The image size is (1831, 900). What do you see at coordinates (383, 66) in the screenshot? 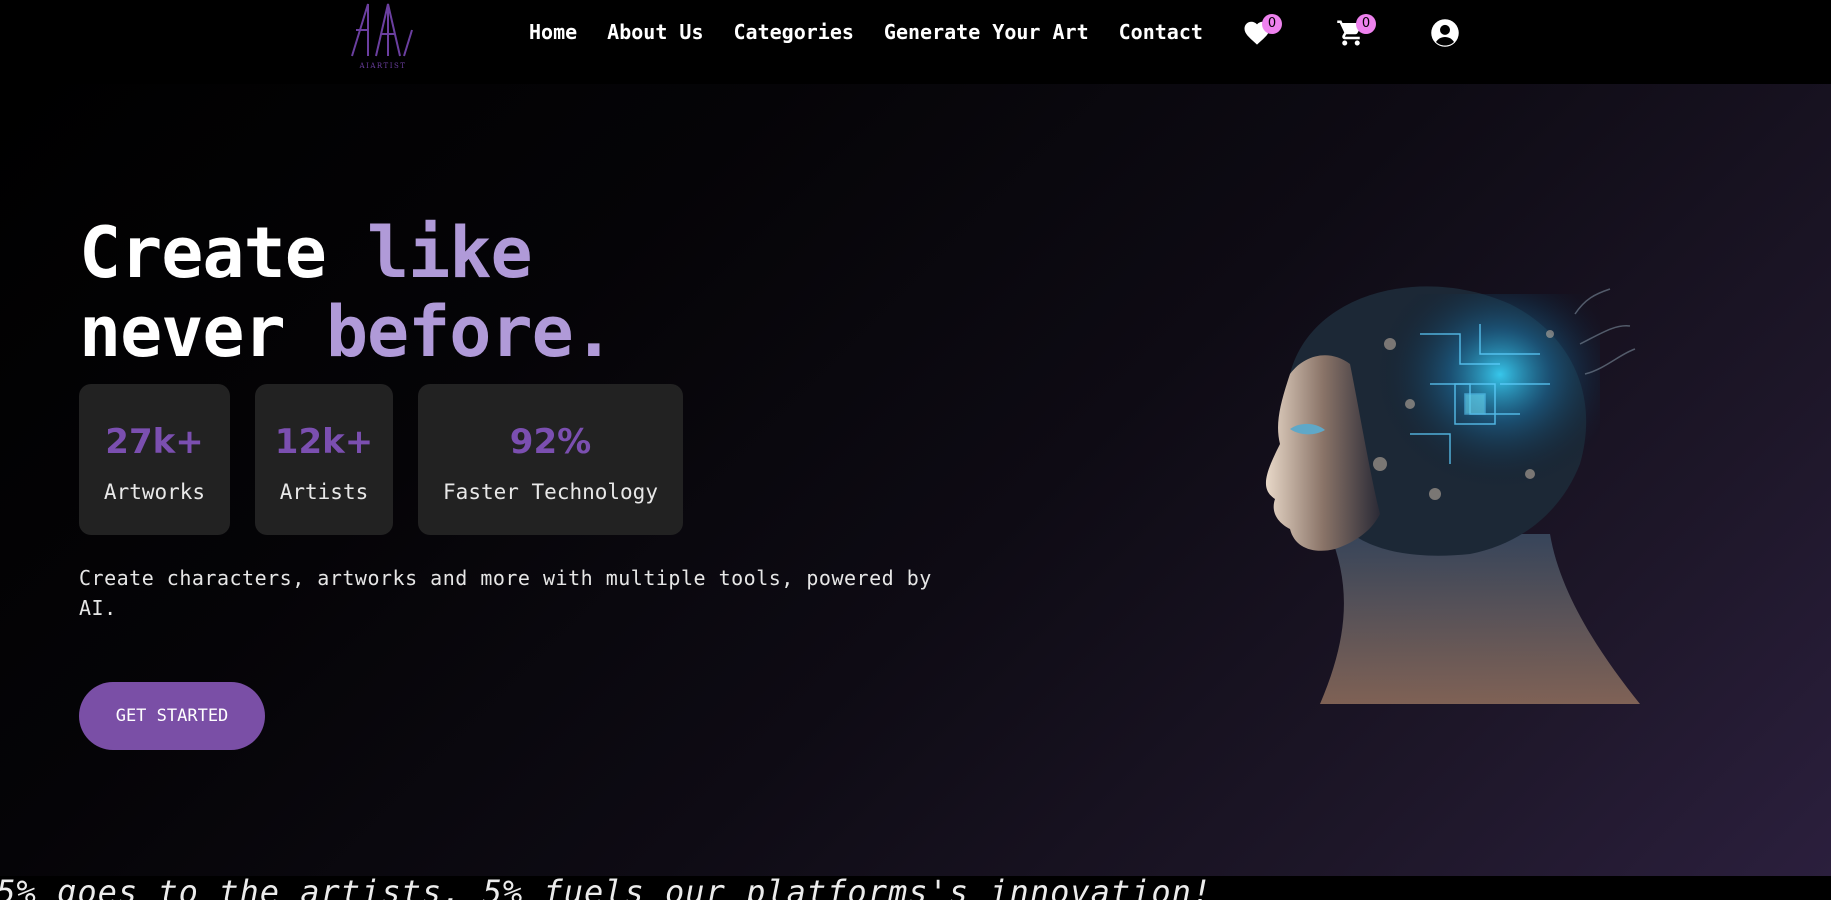
I see `logo-text: AIARTIST` at bounding box center [383, 66].